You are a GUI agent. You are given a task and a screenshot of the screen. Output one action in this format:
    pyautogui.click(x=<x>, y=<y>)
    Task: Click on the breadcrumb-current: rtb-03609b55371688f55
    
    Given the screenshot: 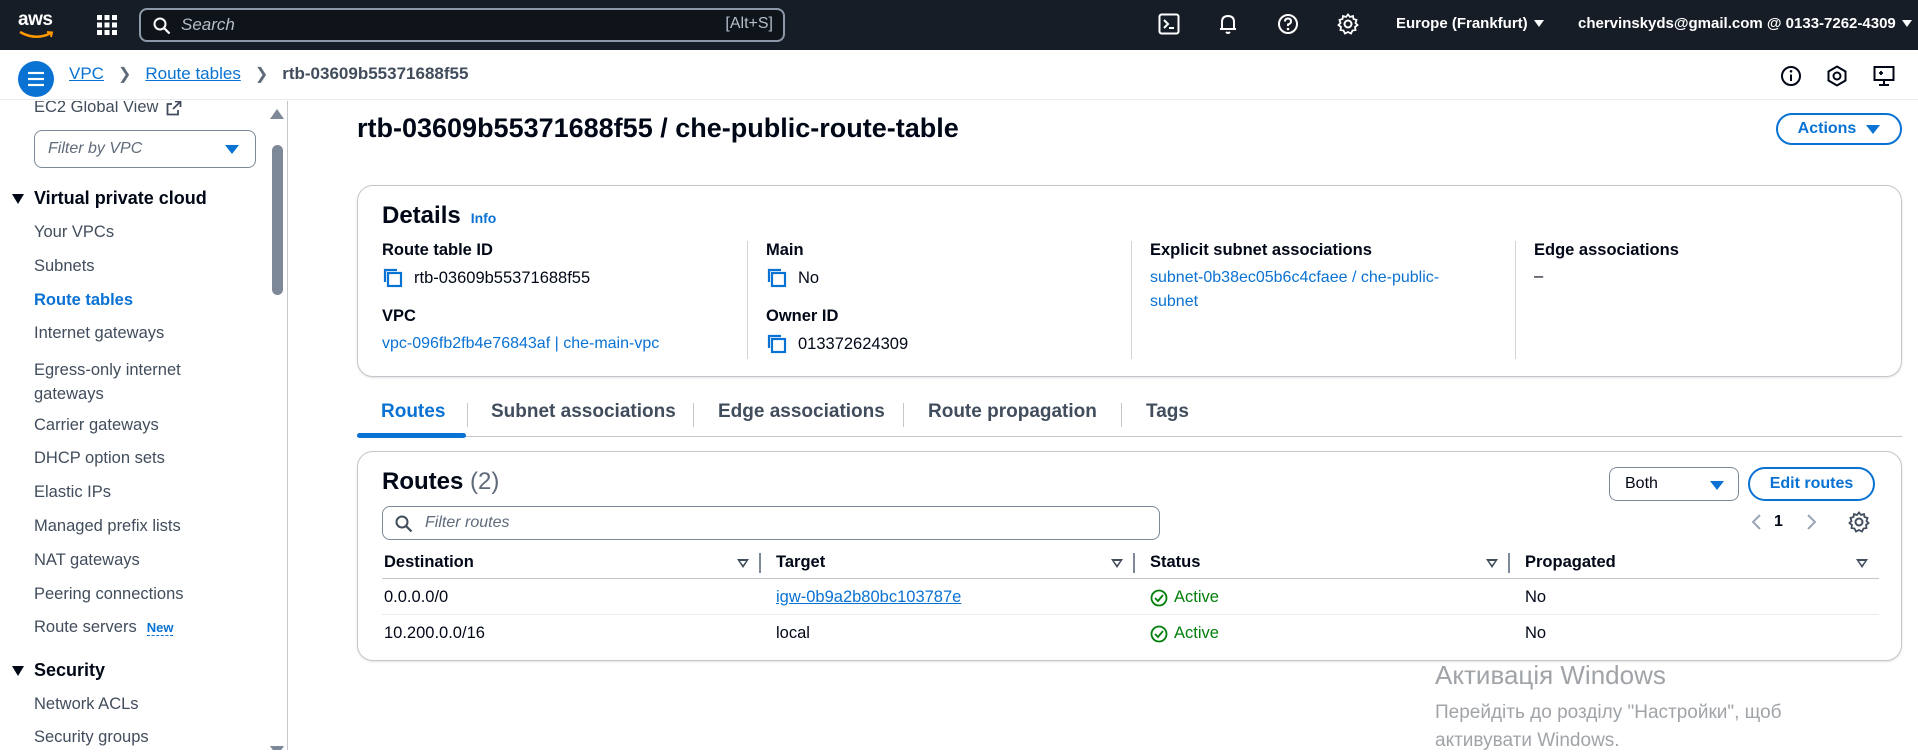 What is the action you would take?
    pyautogui.click(x=375, y=73)
    